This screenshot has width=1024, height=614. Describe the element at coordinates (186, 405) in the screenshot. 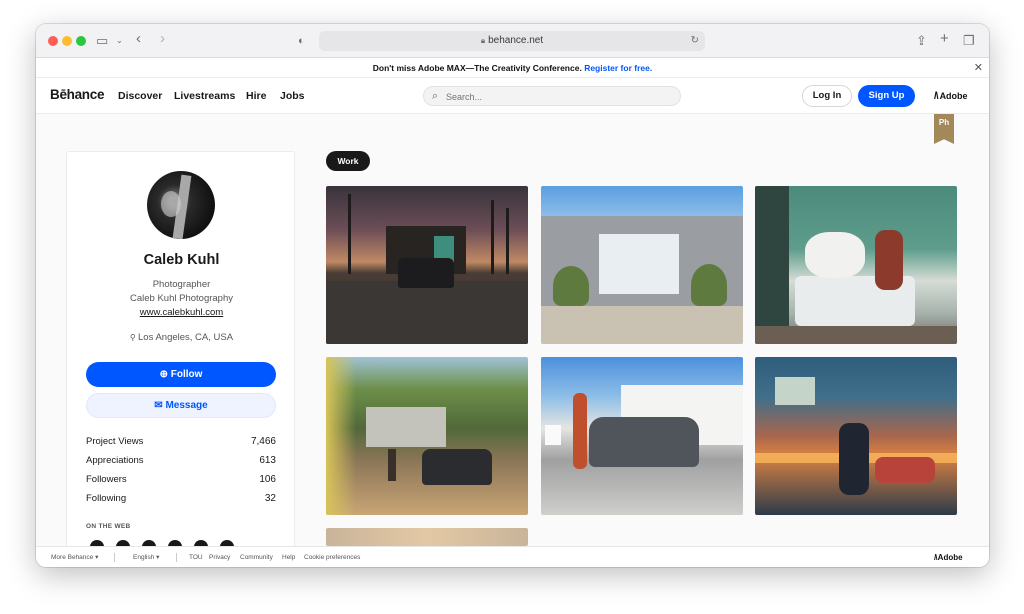

I see `message-label: Message` at that location.